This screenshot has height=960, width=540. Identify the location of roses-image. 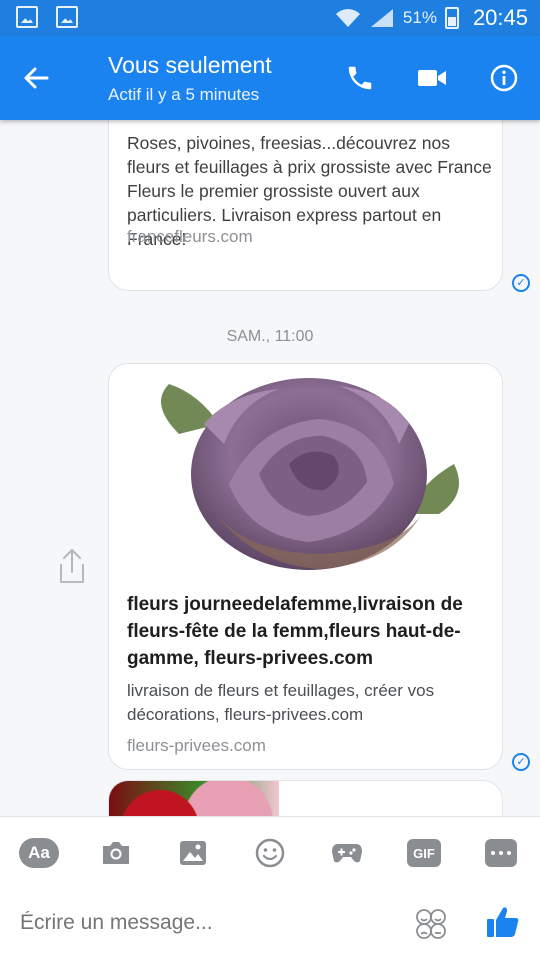
(194, 798).